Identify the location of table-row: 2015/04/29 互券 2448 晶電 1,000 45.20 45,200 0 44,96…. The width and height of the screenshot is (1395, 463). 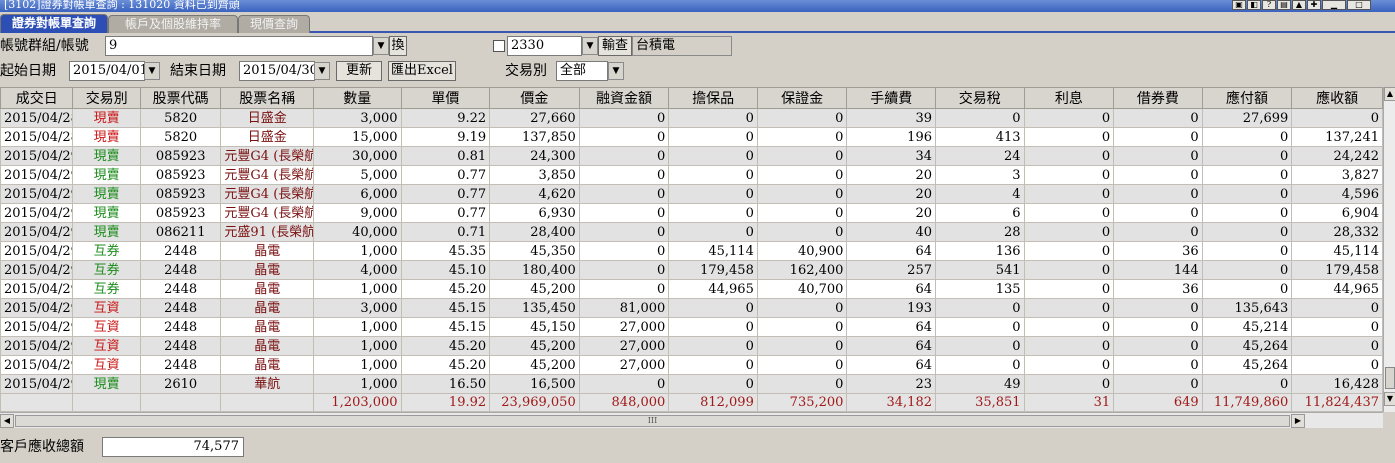
(691, 289).